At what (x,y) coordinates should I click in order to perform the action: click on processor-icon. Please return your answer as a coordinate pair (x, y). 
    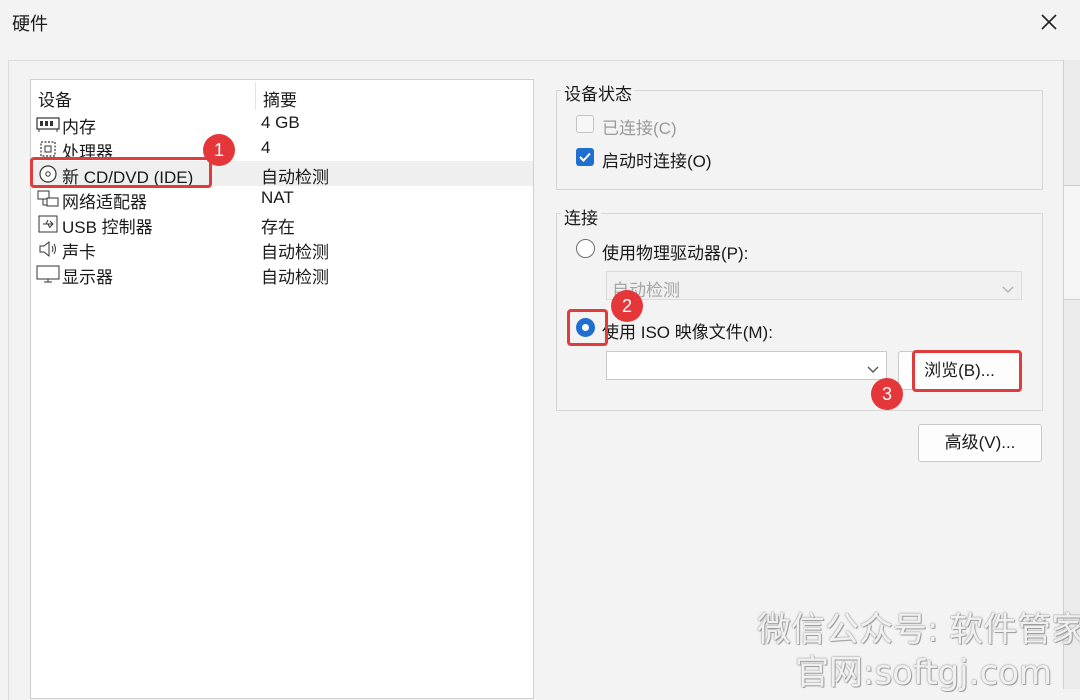
    Looking at the image, I should click on (48, 149).